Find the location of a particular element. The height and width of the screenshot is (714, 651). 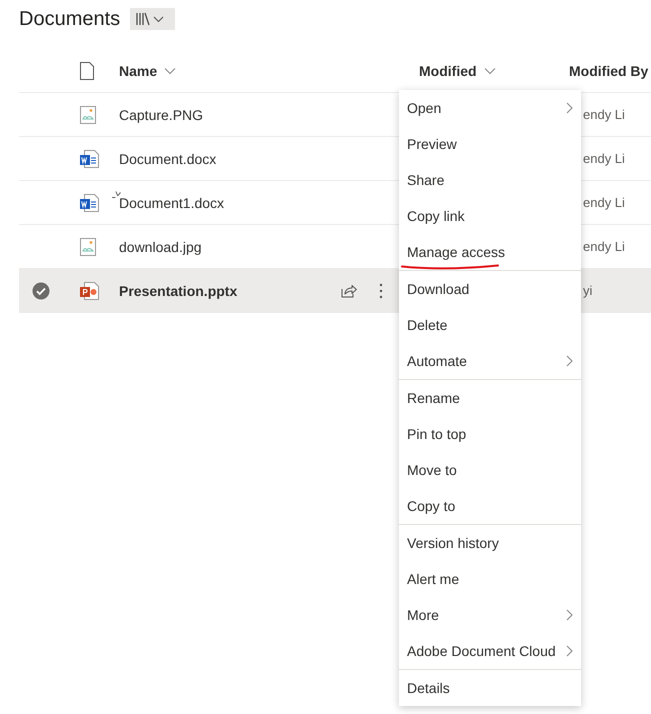

view-switcher-button is located at coordinates (153, 19).